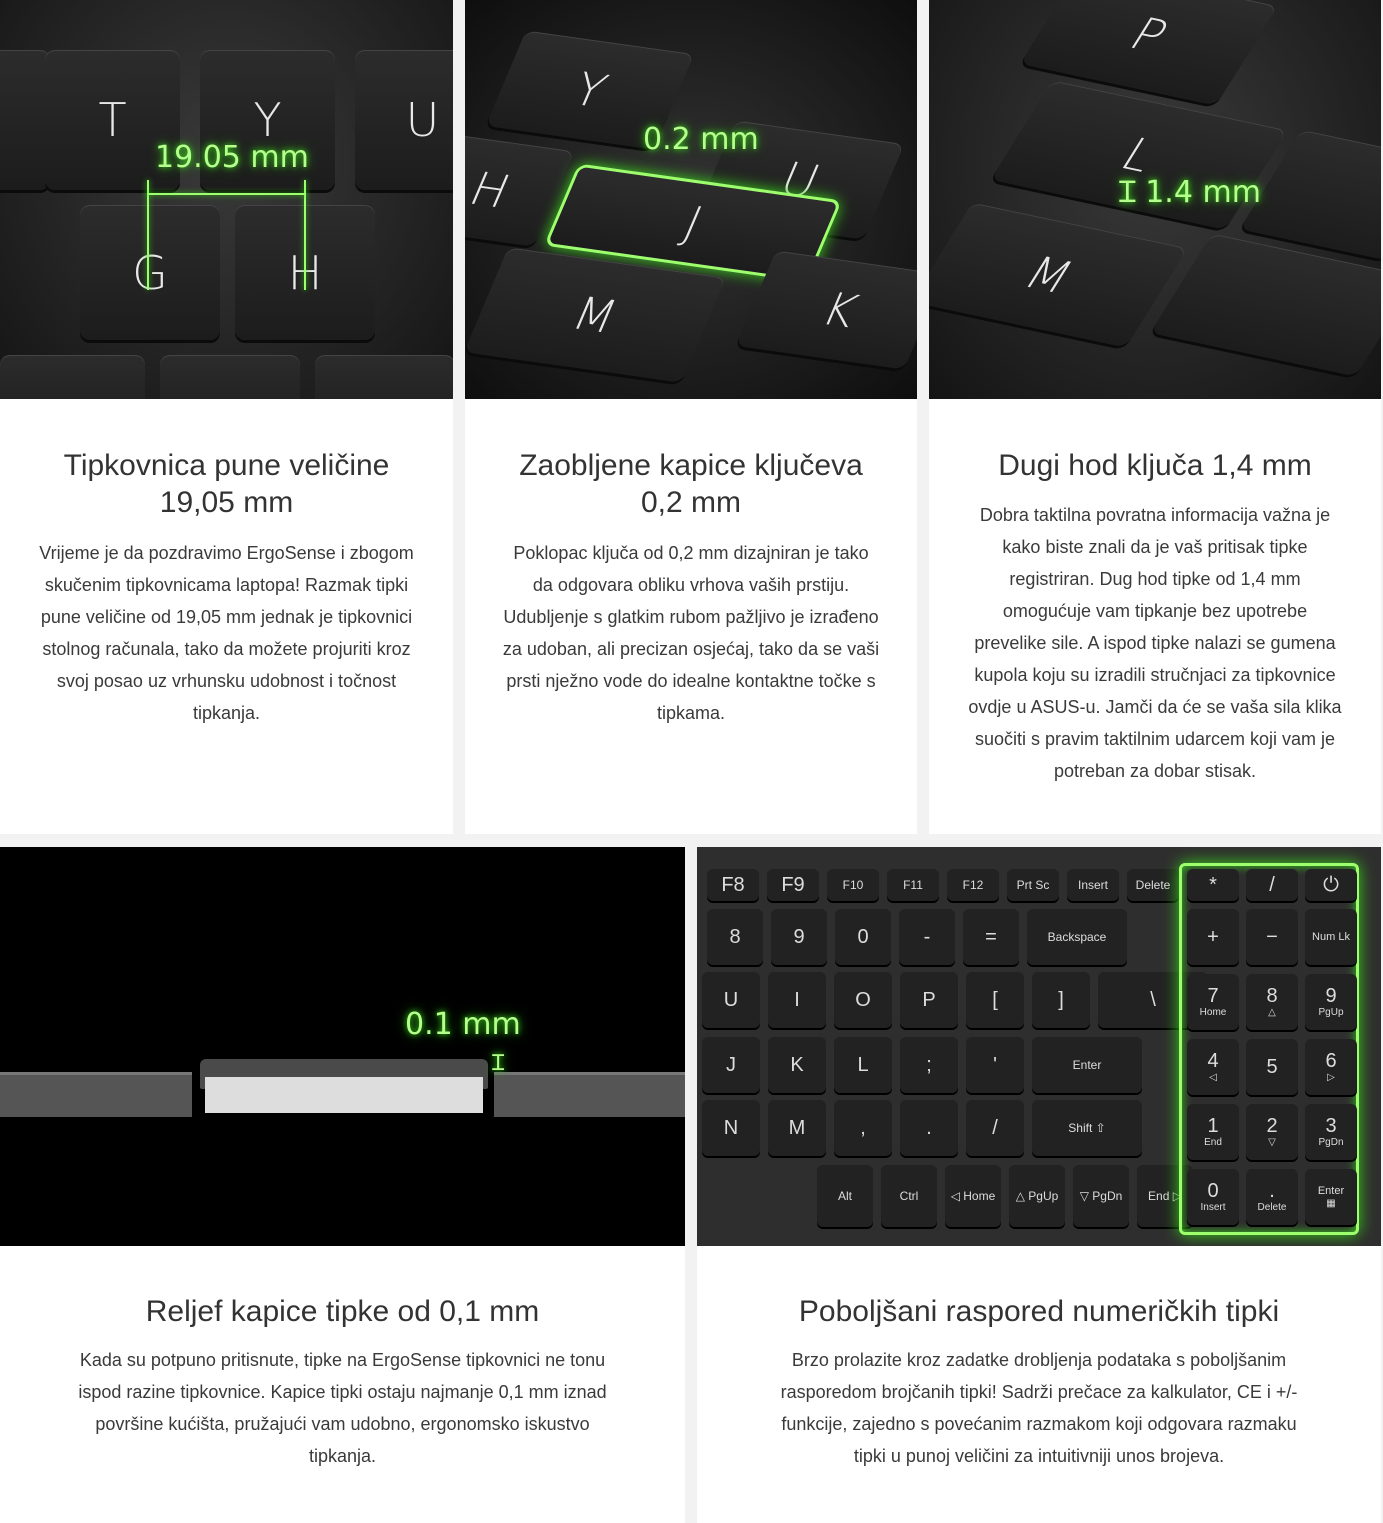  I want to click on key-label: 6, so click(1331, 1061).